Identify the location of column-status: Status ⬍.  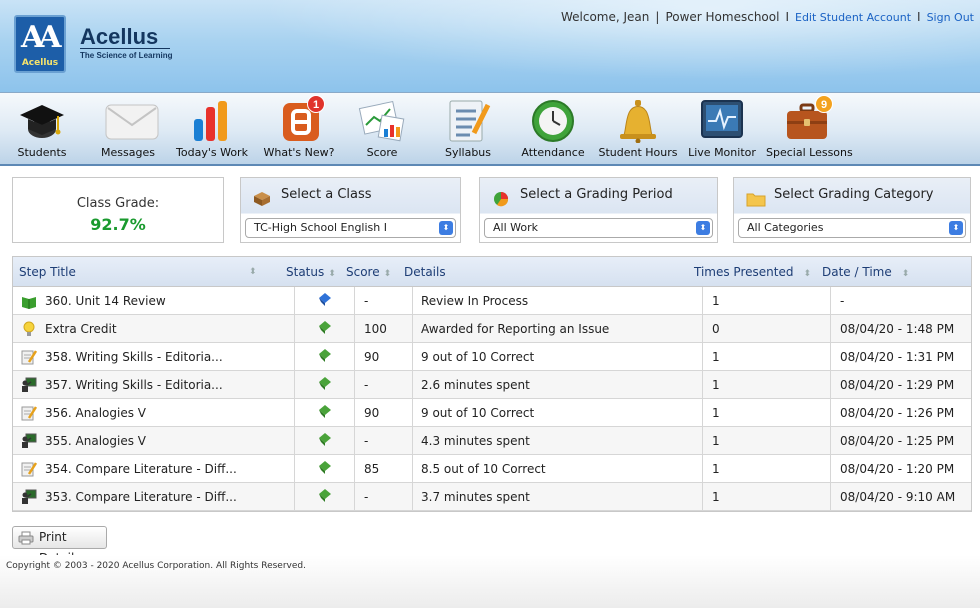
(311, 272).